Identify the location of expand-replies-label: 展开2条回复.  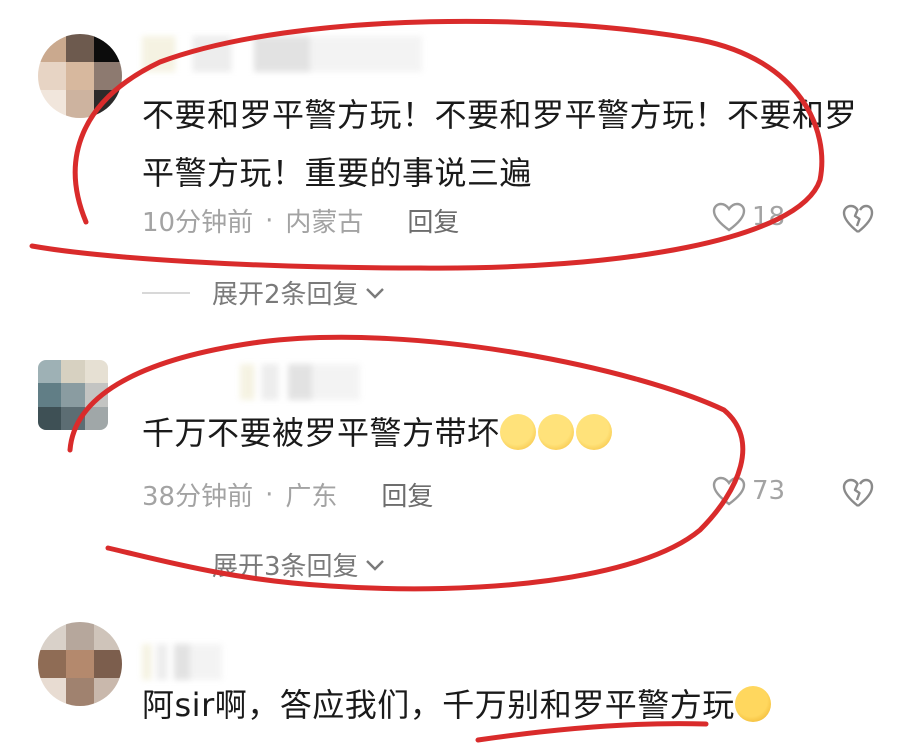
(285, 295).